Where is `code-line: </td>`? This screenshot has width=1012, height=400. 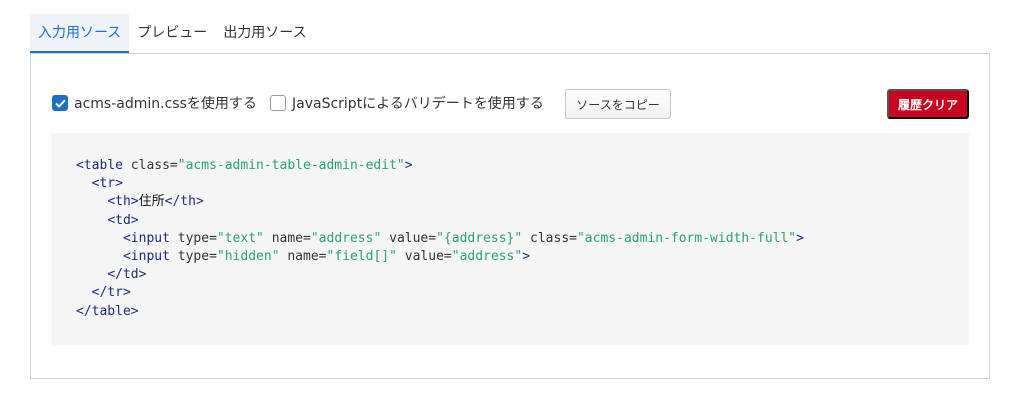 code-line: </td> is located at coordinates (522, 275).